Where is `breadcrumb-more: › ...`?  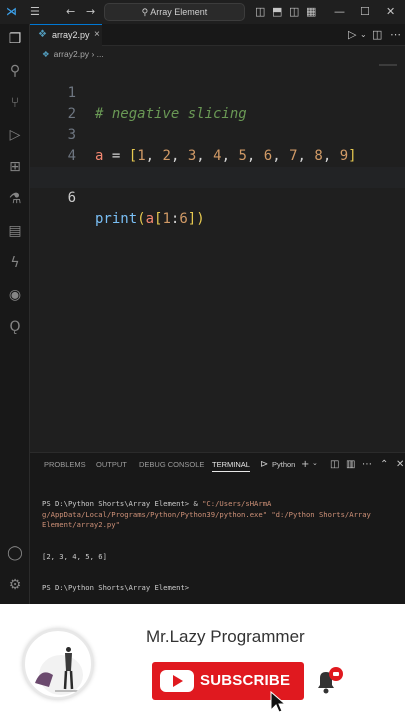 breadcrumb-more: › ... is located at coordinates (97, 54).